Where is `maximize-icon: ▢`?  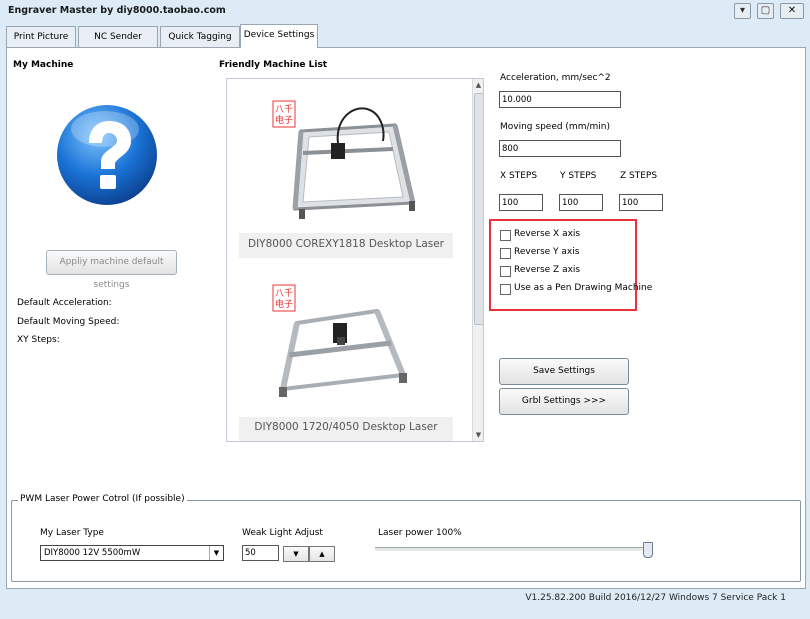 maximize-icon: ▢ is located at coordinates (765, 10).